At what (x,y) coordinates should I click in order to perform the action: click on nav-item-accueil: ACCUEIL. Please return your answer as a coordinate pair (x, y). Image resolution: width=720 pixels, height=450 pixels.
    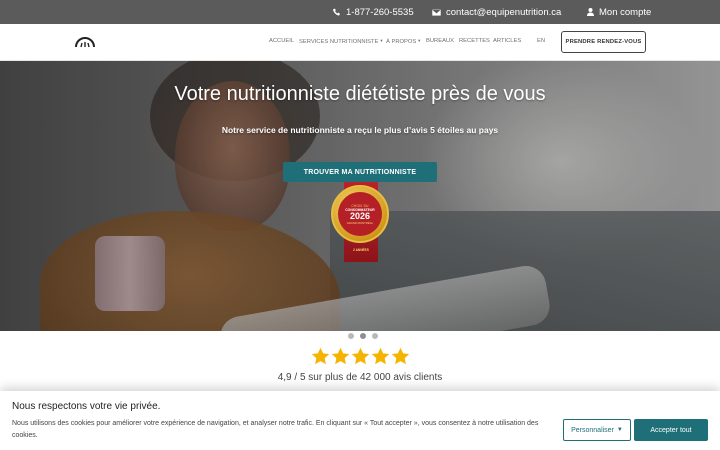
    Looking at the image, I should click on (281, 41).